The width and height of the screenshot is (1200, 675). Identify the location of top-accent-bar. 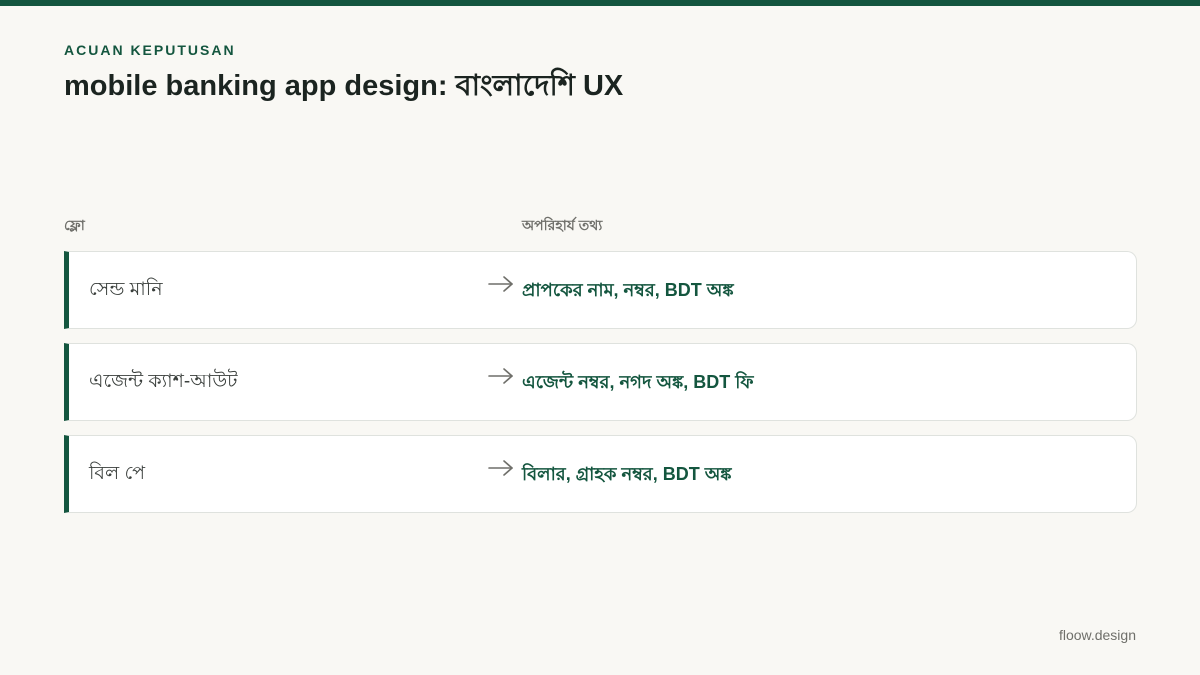
(600, 3).